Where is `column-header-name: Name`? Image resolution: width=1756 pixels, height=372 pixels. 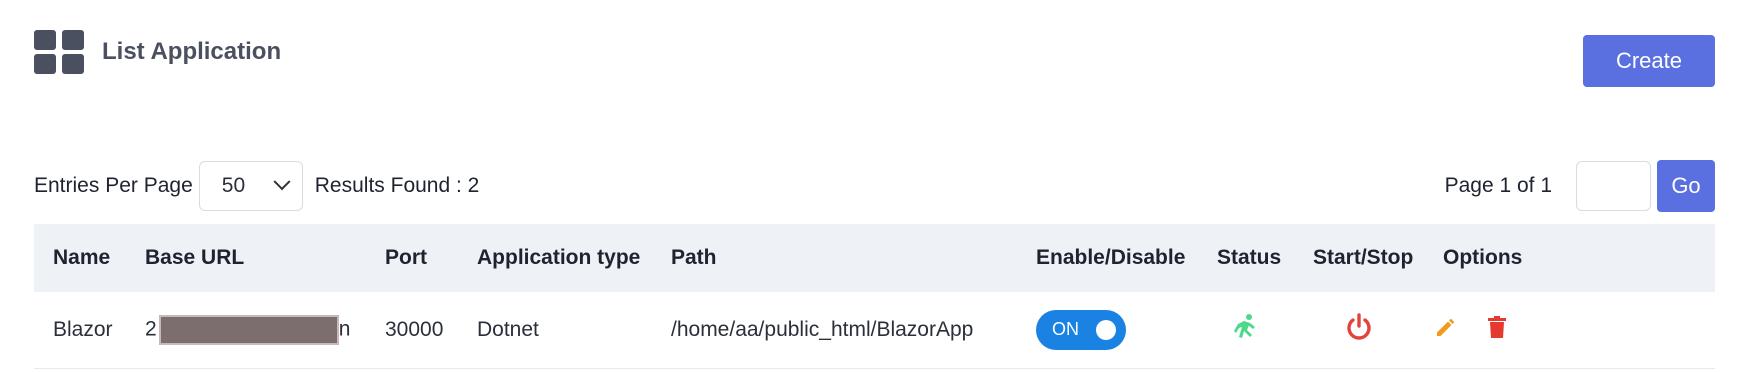
column-header-name: Name is located at coordinates (80, 258).